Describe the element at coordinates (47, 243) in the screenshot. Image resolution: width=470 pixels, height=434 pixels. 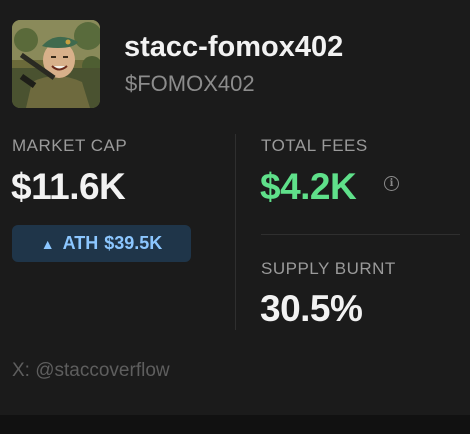
I see `triangle-up-icon: ▲` at that location.